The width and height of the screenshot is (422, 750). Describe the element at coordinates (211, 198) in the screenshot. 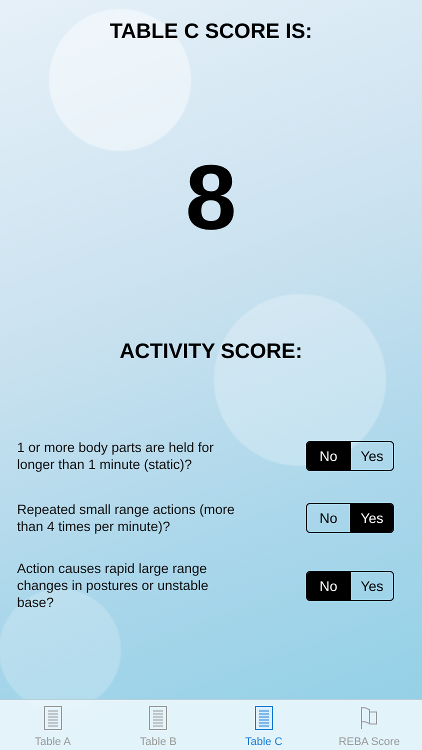

I see `score-value: 8` at that location.